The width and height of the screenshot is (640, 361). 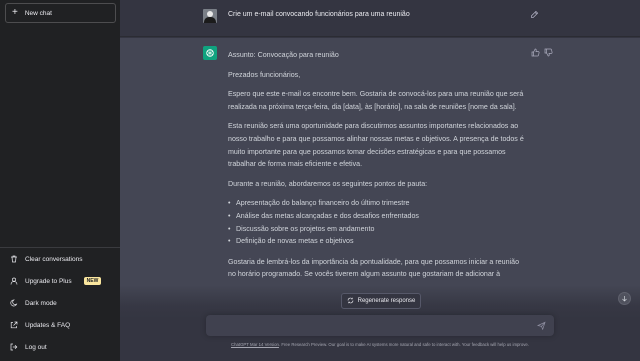 What do you see at coordinates (92, 281) in the screenshot?
I see `new-badge: NEW` at bounding box center [92, 281].